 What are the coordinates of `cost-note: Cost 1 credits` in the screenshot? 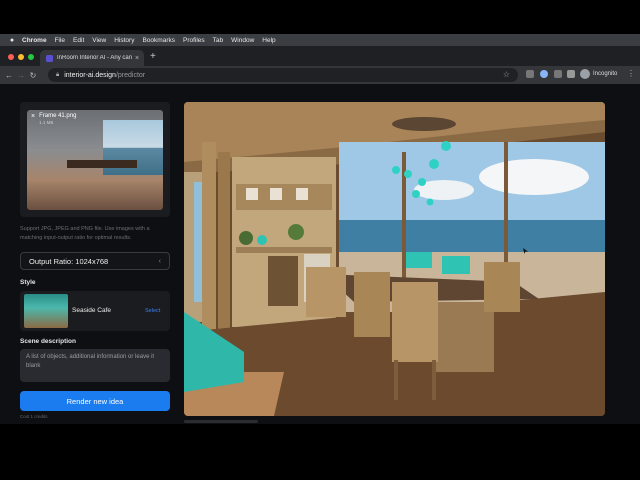 It's located at (34, 416).